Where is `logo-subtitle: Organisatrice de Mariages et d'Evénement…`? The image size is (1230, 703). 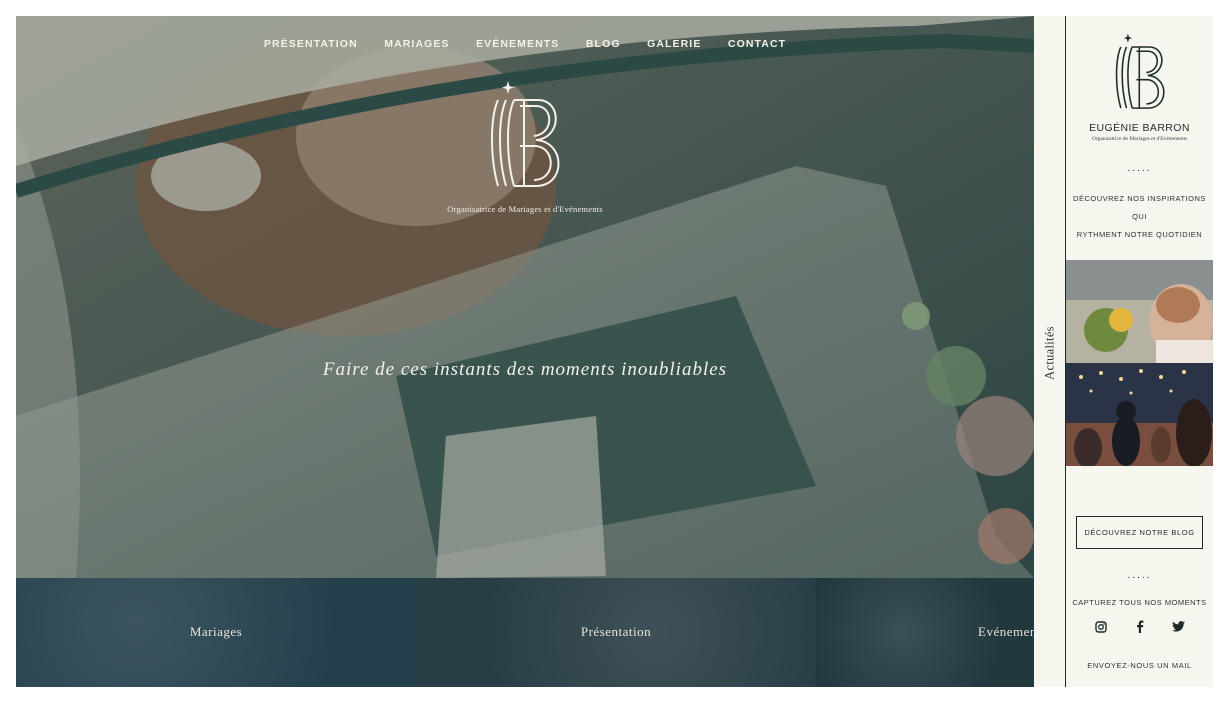 logo-subtitle: Organisatrice de Mariages et d'Evénement… is located at coordinates (525, 209).